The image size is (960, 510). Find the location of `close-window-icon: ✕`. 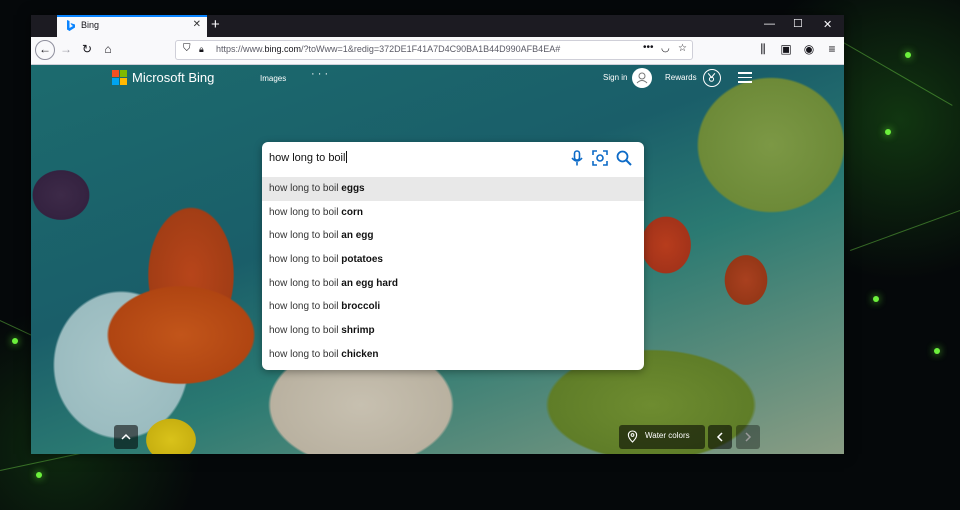

close-window-icon: ✕ is located at coordinates (827, 24).